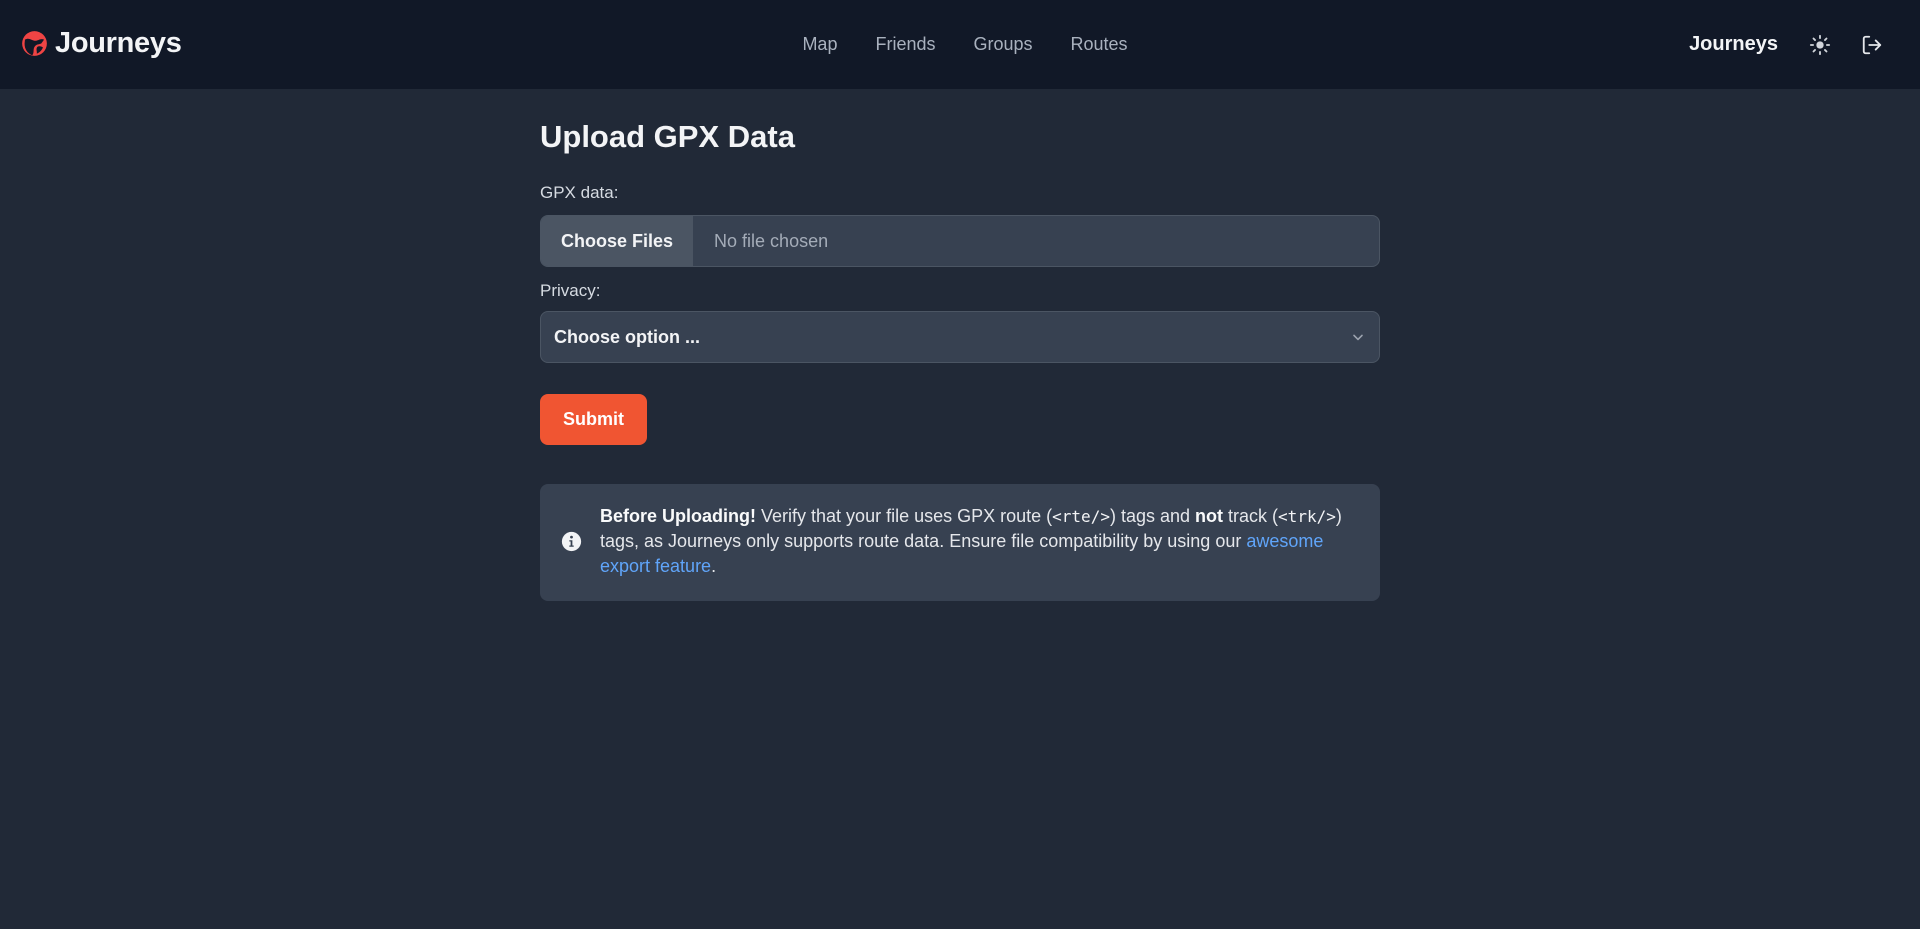 The width and height of the screenshot is (1920, 929). I want to click on code-rte: <rte/>, so click(1081, 516).